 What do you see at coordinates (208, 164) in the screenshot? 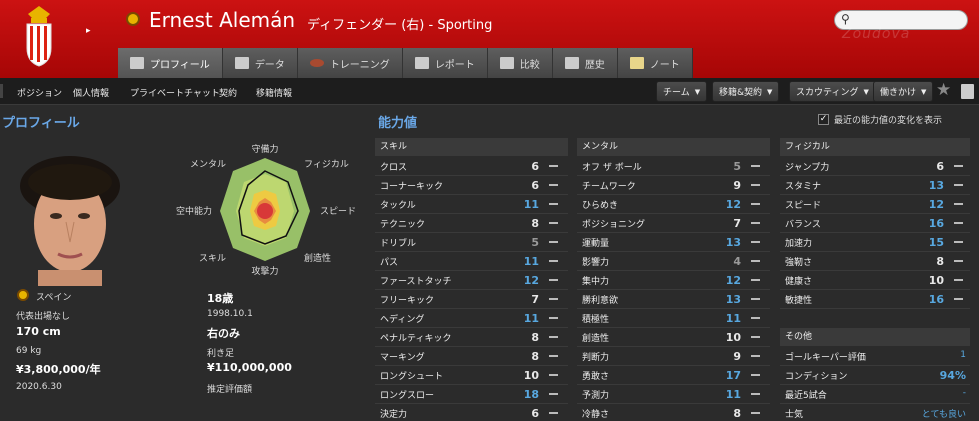
I see `radar-label: メンタル` at bounding box center [208, 164].